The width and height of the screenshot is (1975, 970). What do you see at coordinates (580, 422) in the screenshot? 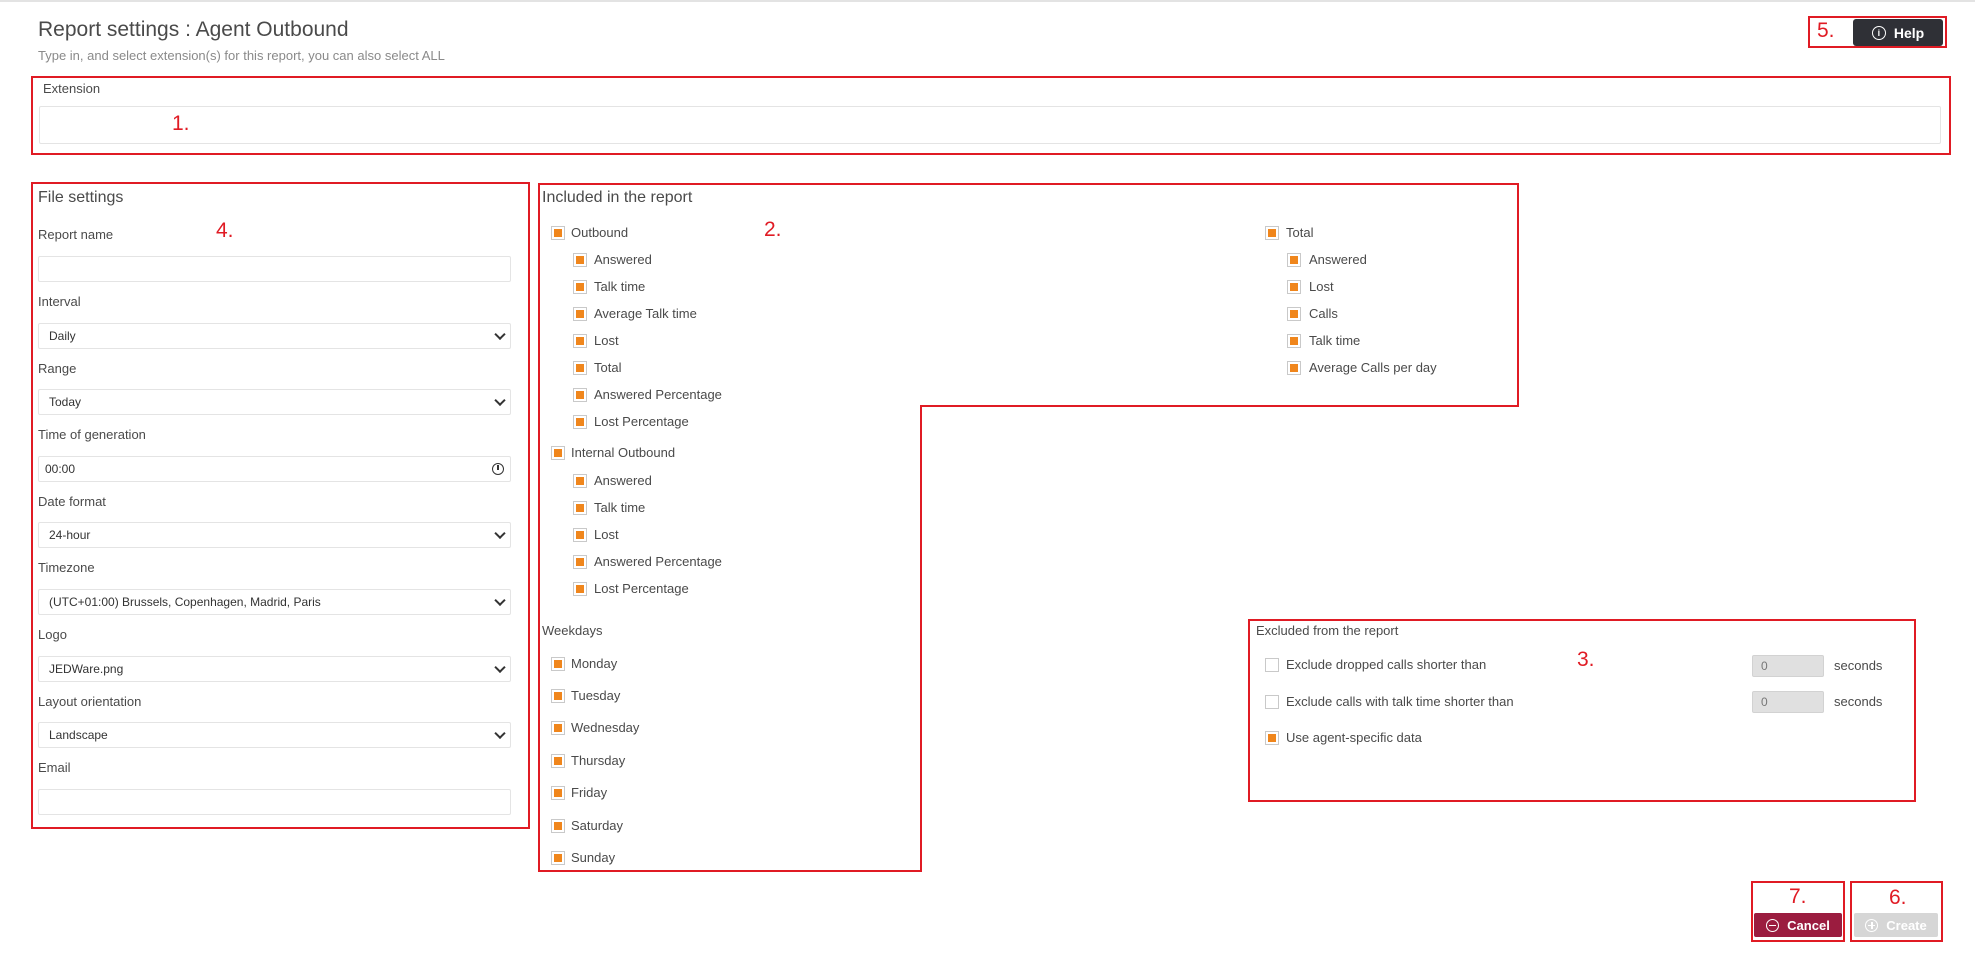
I see `outbound-lost-percentage-checkbox` at bounding box center [580, 422].